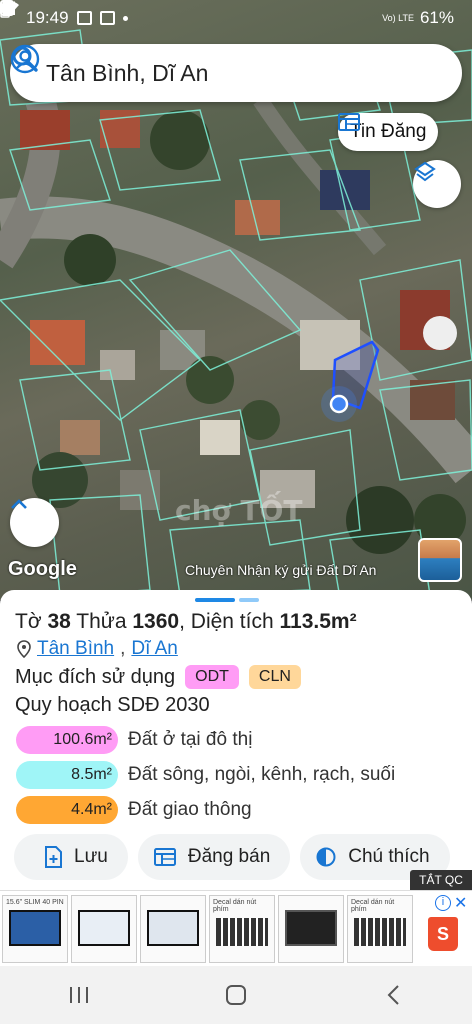  Describe the element at coordinates (326, 857) in the screenshot. I see `contrast-icon` at that location.